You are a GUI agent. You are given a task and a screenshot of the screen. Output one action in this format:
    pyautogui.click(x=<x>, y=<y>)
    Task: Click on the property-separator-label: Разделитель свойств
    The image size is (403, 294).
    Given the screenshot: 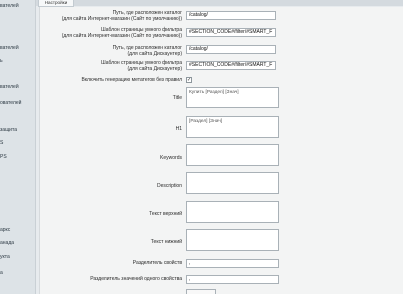 What is the action you would take?
    pyautogui.click(x=157, y=263)
    